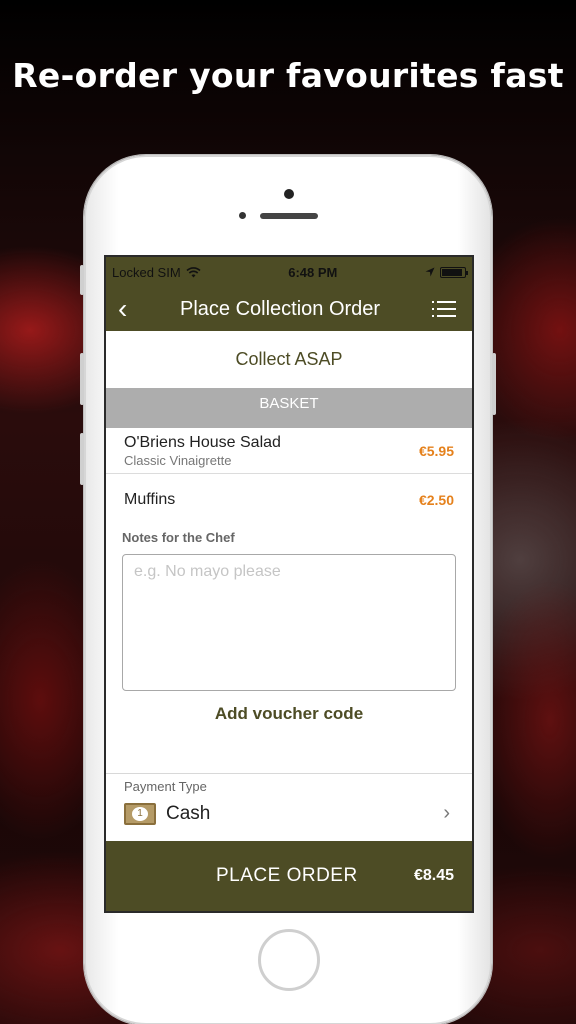 This screenshot has height=1024, width=576. What do you see at coordinates (178, 460) in the screenshot?
I see `basket-item-option: Classic Vinaigrette` at bounding box center [178, 460].